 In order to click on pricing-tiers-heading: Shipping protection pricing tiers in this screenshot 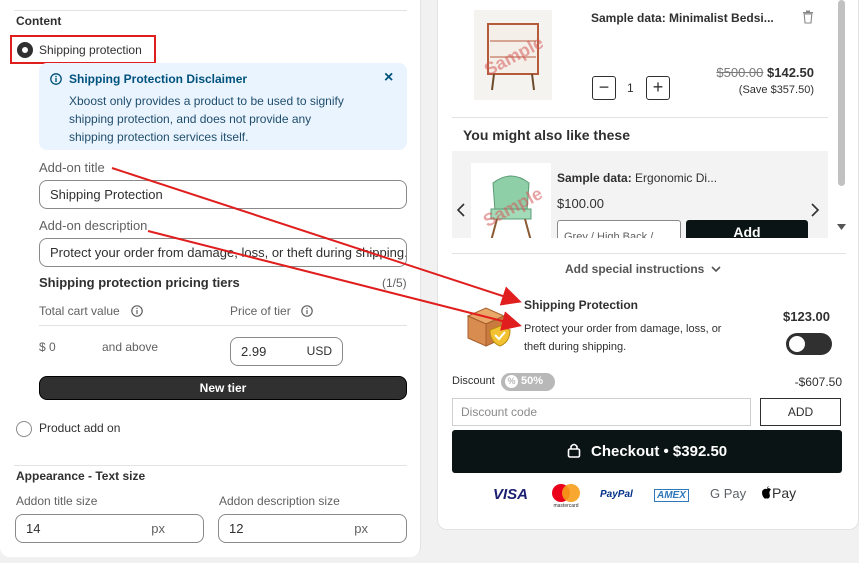, I will do `click(139, 282)`.